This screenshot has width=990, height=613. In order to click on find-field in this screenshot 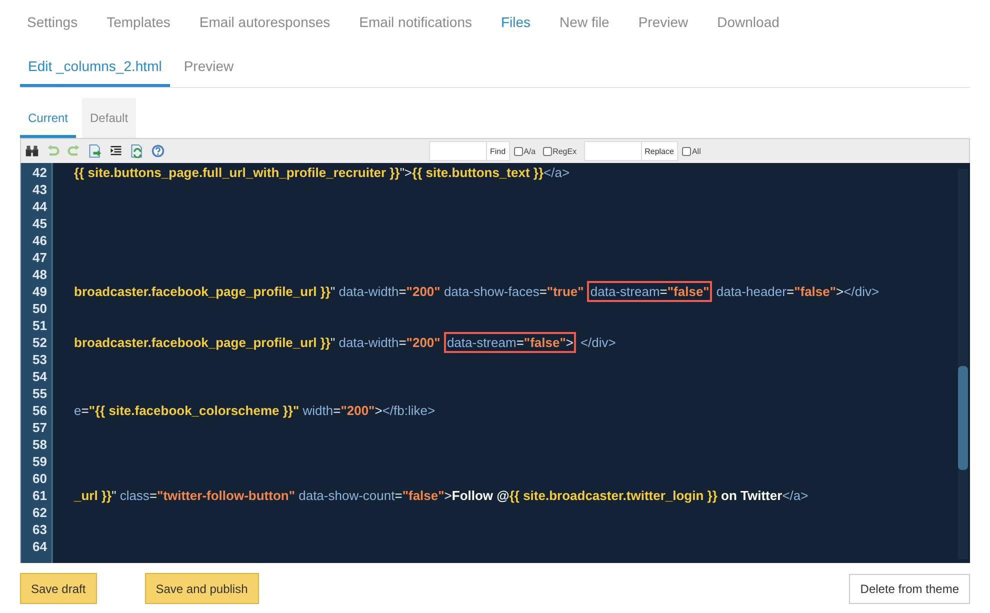, I will do `click(458, 151)`.